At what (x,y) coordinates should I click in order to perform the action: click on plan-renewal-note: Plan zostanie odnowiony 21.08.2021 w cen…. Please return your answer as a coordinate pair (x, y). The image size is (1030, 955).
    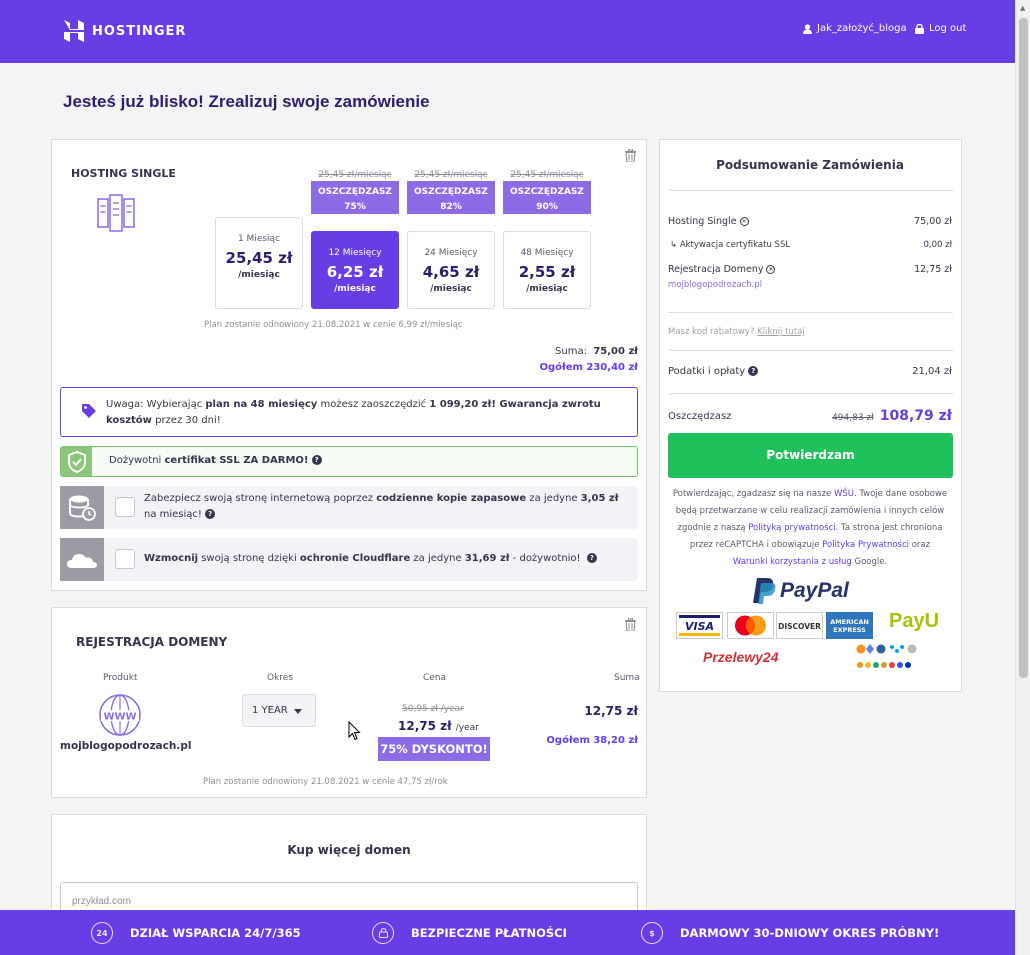
    Looking at the image, I should click on (333, 325).